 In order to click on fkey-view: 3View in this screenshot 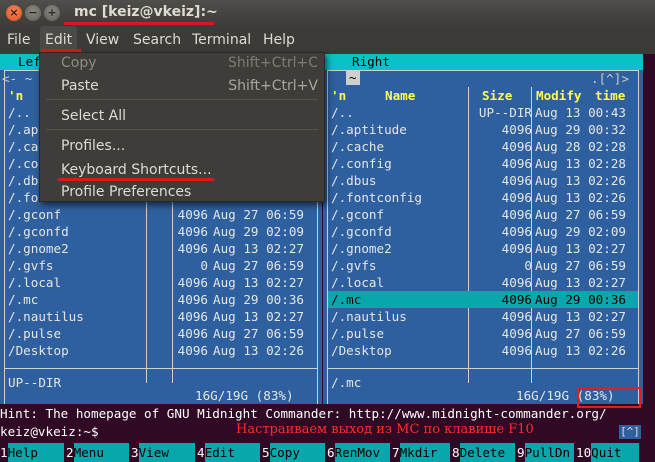, I will do `click(164, 452)`.